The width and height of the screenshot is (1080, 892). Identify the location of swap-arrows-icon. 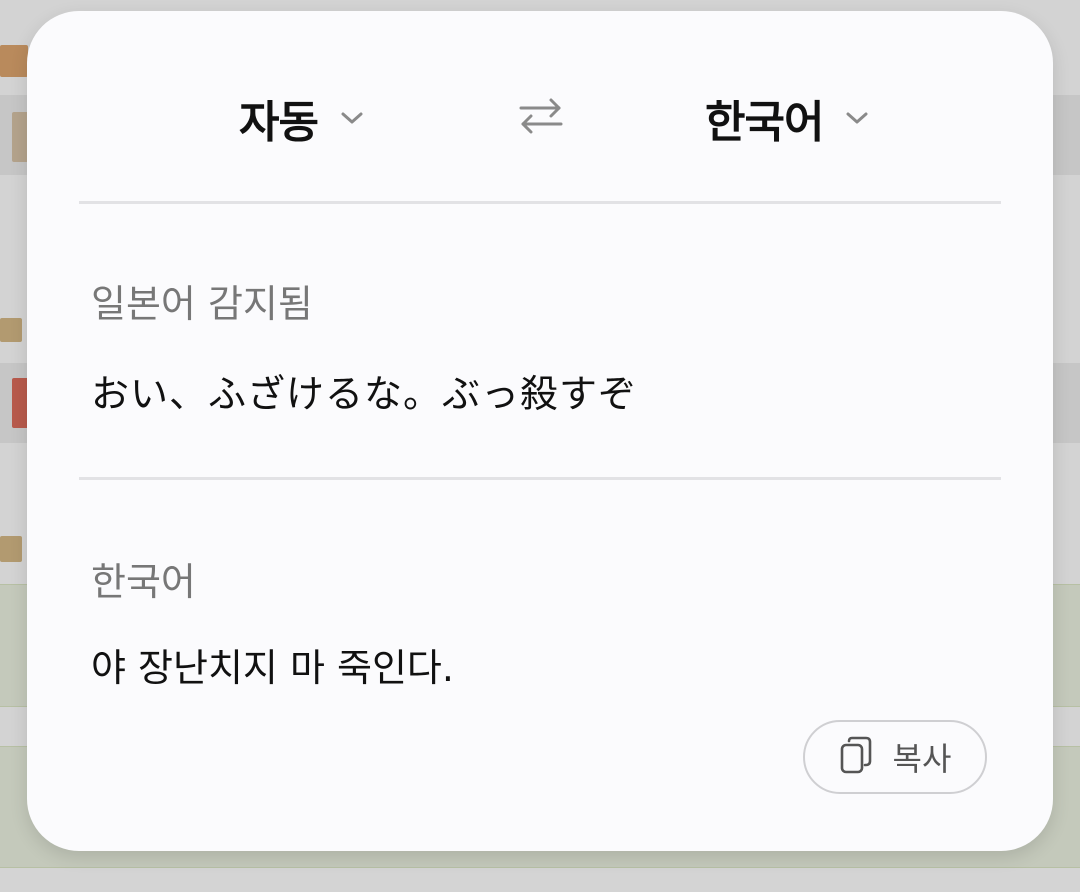
(541, 118).